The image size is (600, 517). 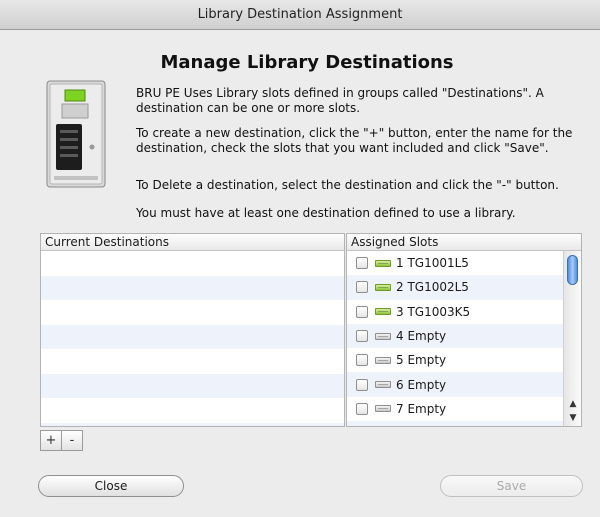 I want to click on window-title: Library Destination Assignment, so click(x=300, y=14).